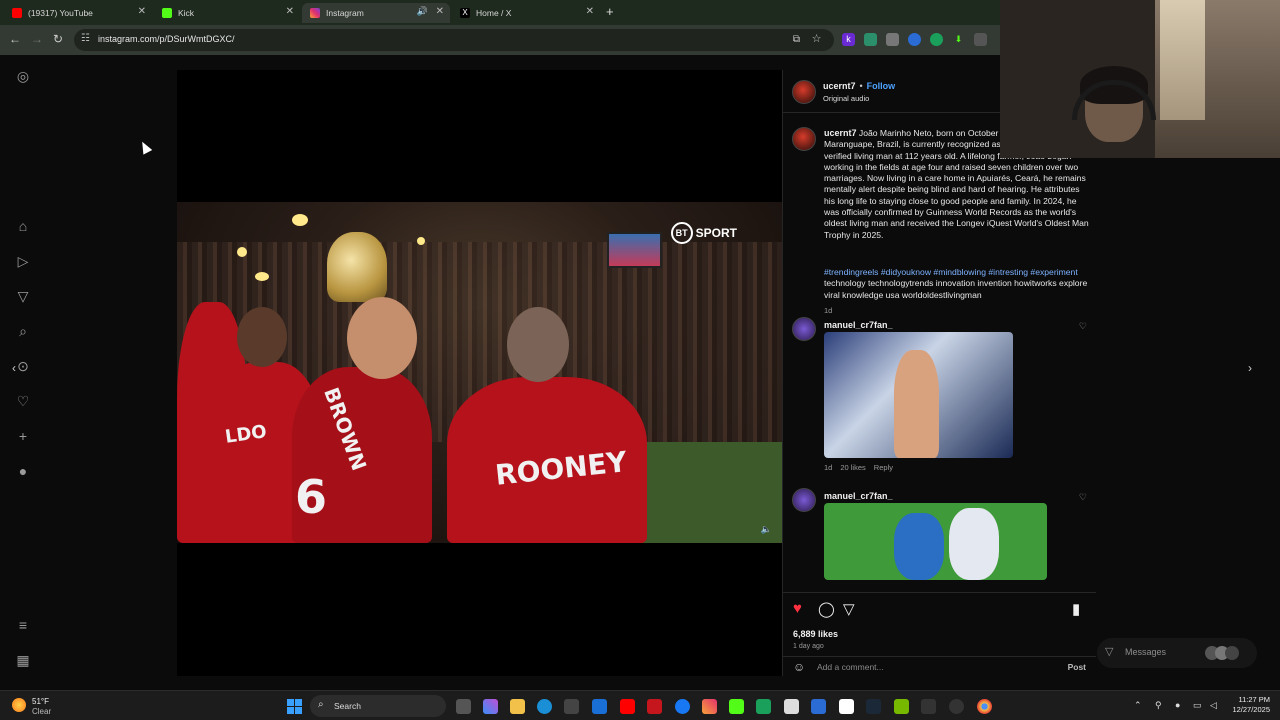  I want to click on send-icon: ▽, so click(23, 296).